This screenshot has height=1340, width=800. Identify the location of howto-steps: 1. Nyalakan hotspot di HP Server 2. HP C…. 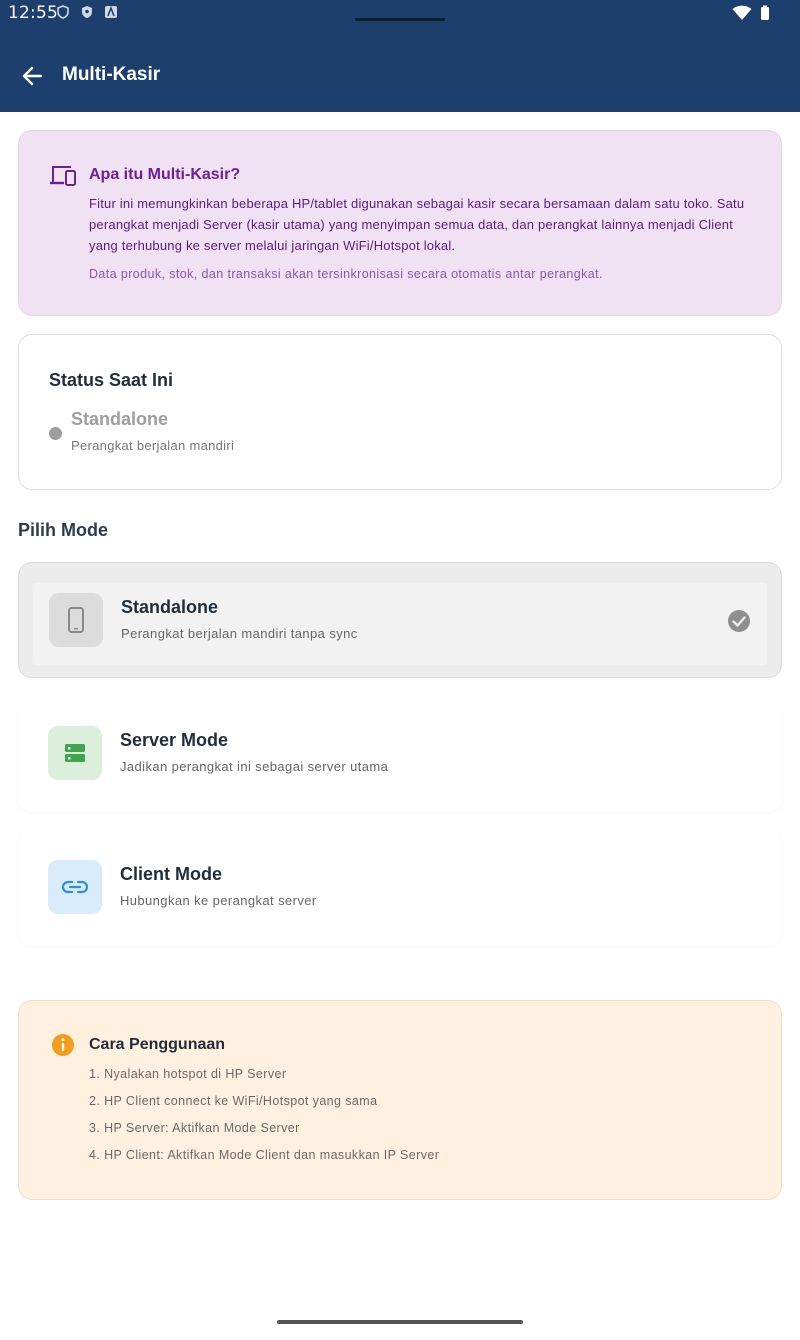
(264, 1121).